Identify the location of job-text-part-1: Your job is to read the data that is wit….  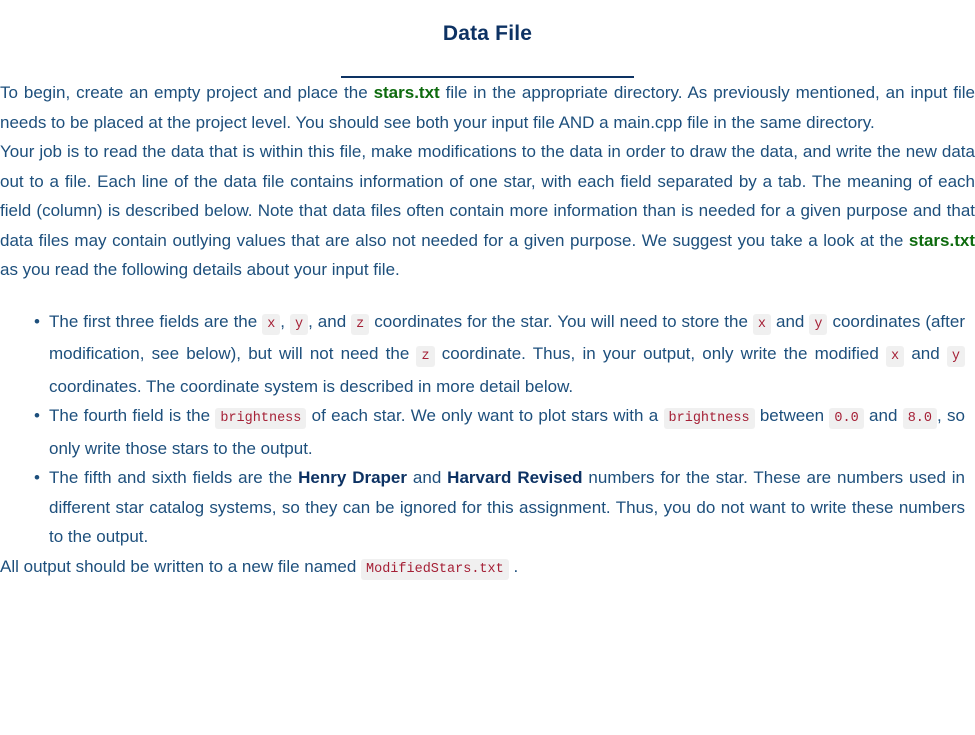
(487, 196).